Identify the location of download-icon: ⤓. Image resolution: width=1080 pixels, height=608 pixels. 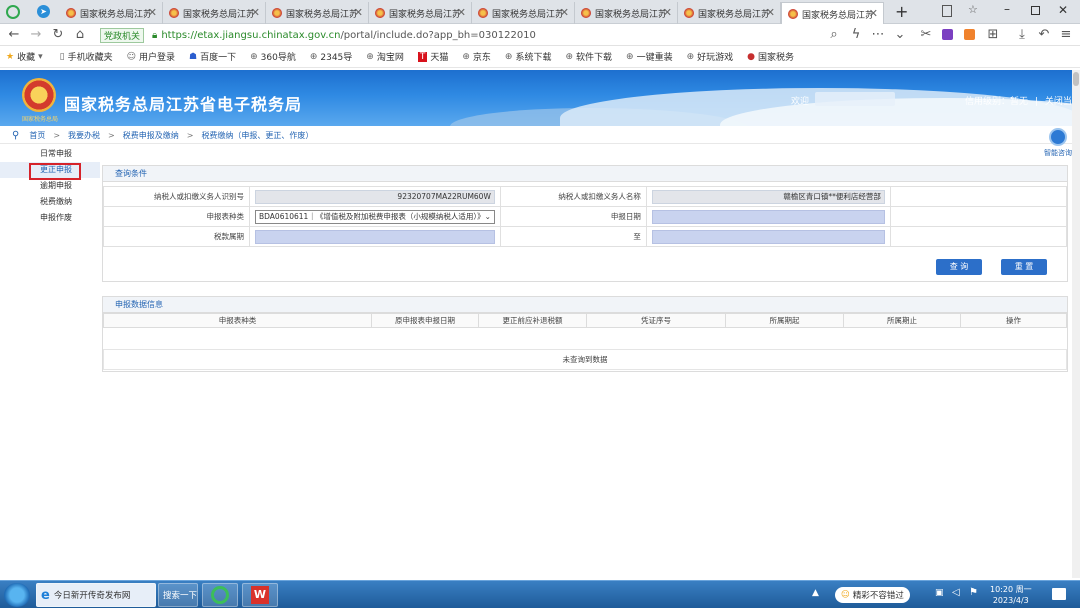
(1022, 34).